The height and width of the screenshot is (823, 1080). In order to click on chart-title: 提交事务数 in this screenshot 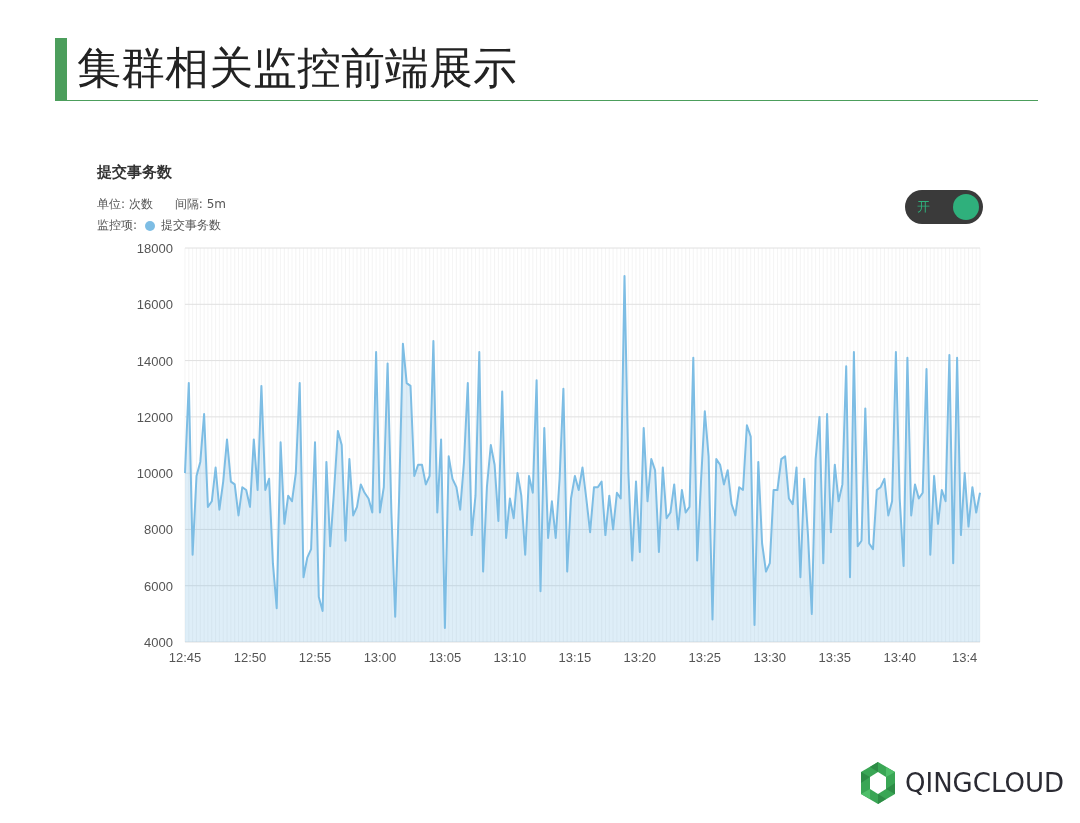, I will do `click(135, 172)`.